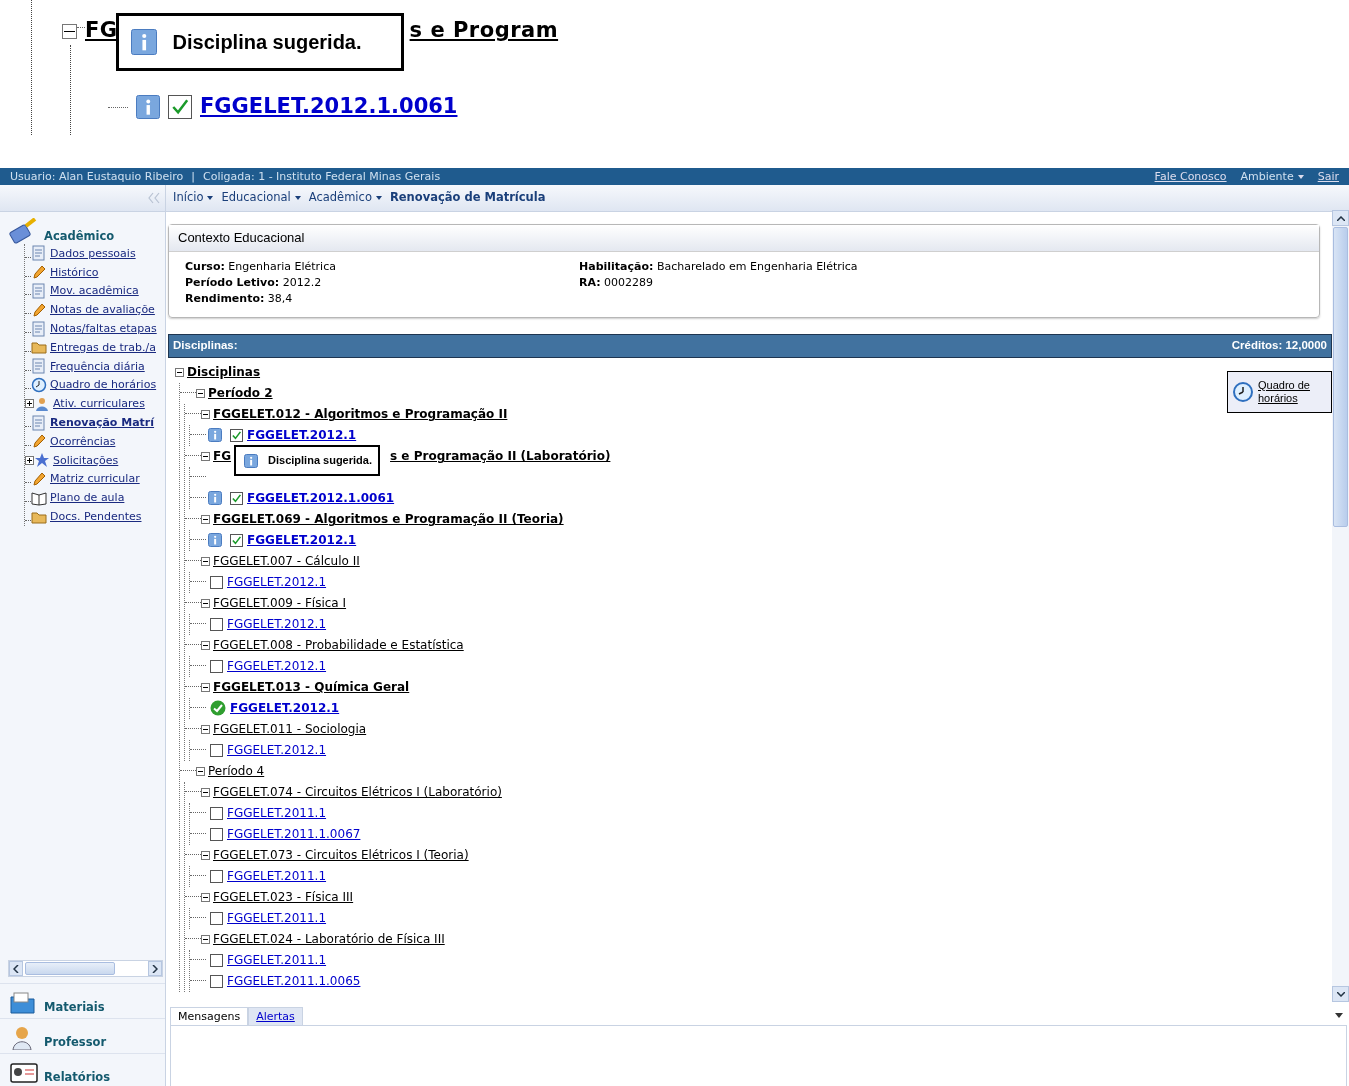 The width and height of the screenshot is (1349, 1086). Describe the element at coordinates (74, 1008) in the screenshot. I see `section-title: Materiais` at that location.